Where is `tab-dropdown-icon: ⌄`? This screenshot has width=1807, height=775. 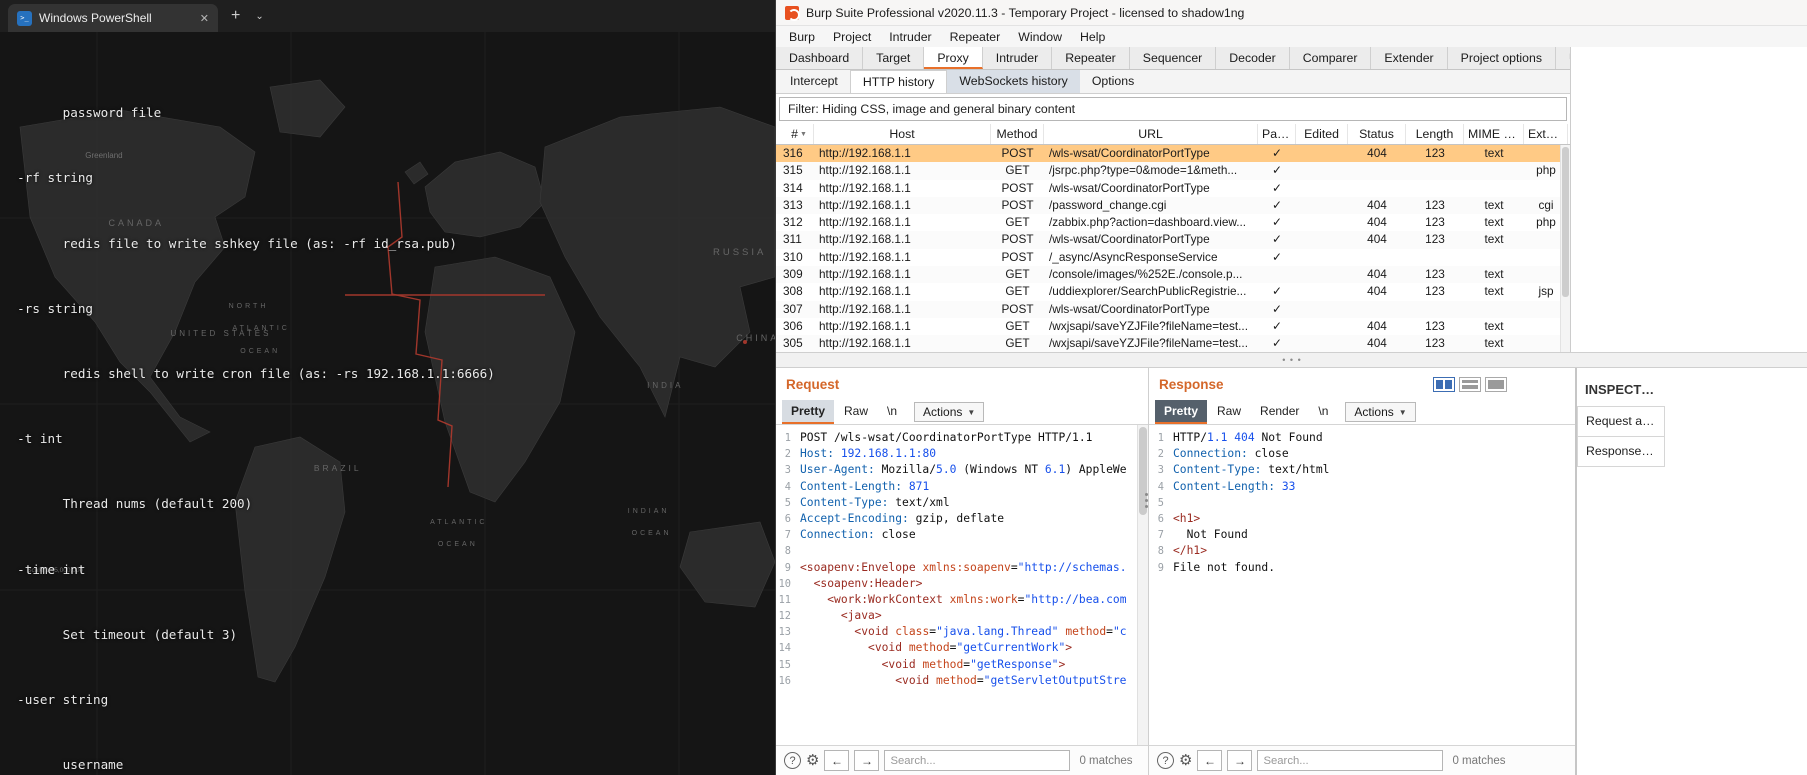
tab-dropdown-icon: ⌄ is located at coordinates (259, 16).